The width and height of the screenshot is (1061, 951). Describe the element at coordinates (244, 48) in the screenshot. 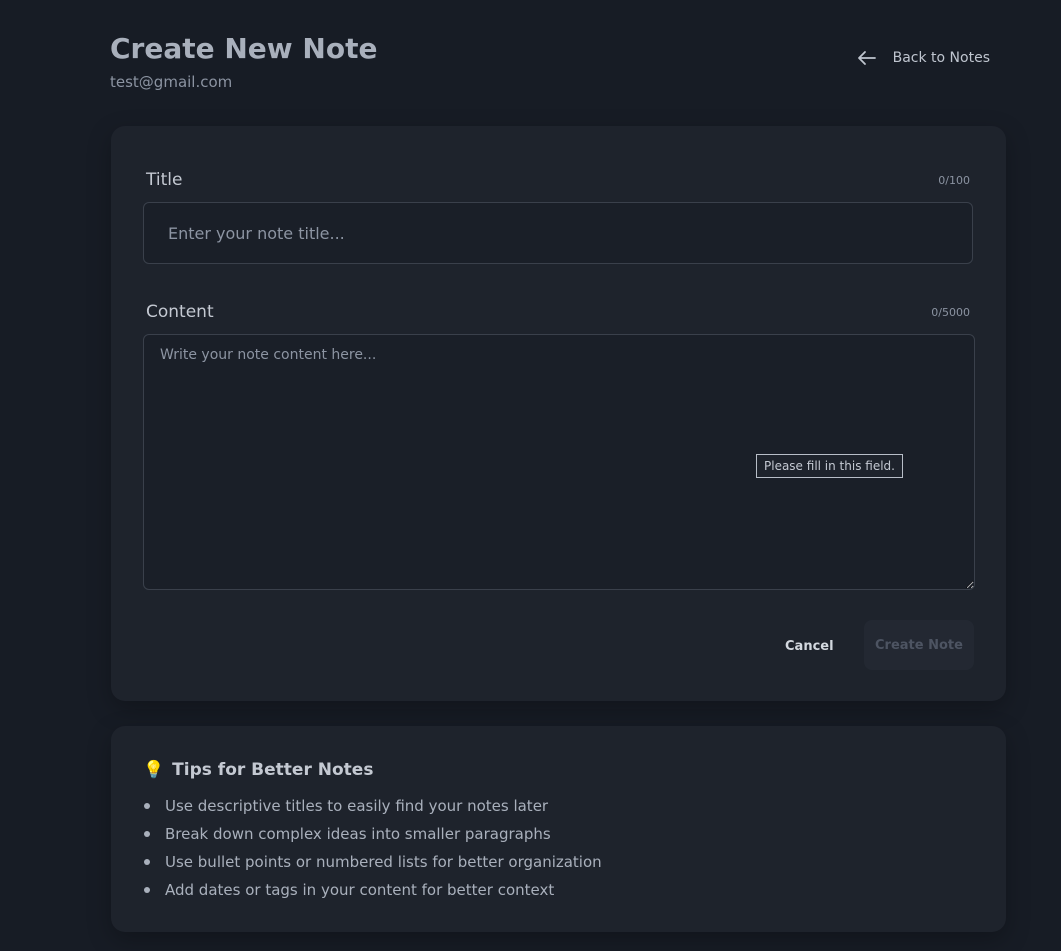

I see `page-title: Create New Note` at that location.